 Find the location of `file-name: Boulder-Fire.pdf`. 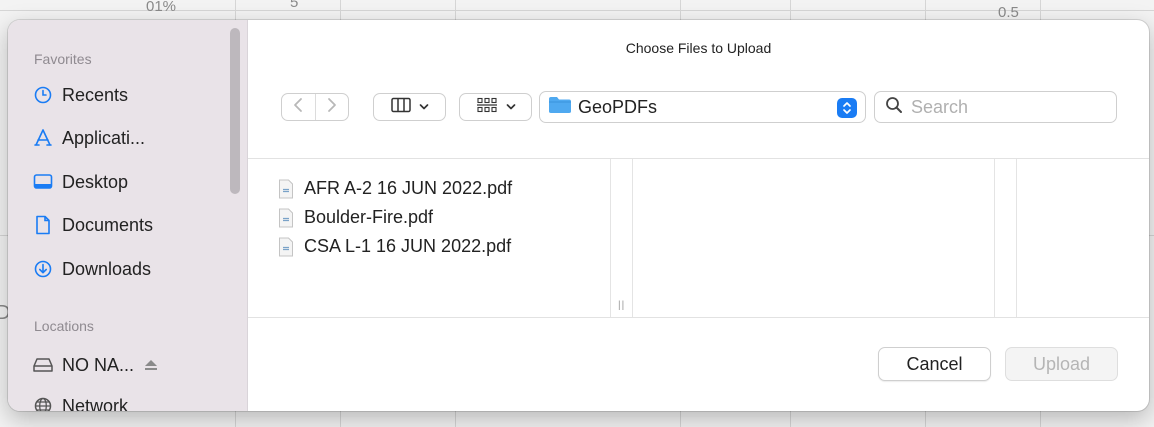

file-name: Boulder-Fire.pdf is located at coordinates (369, 217).